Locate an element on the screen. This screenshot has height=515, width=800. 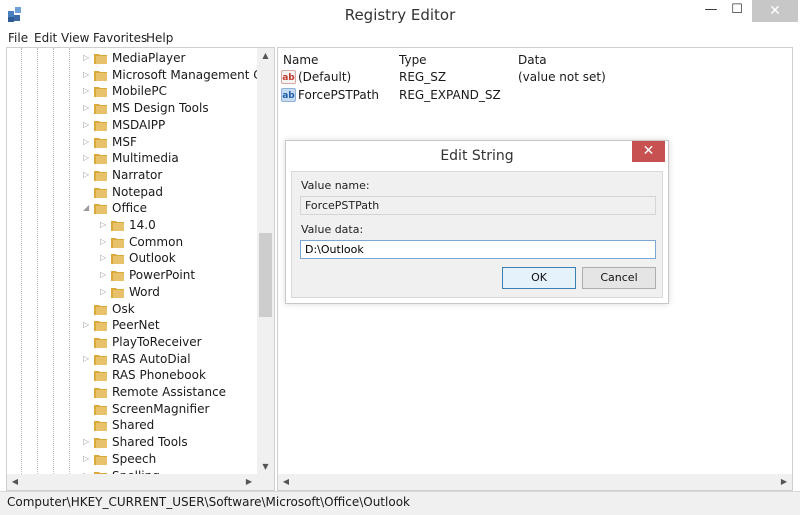
tree-item-label: Office is located at coordinates (130, 208).